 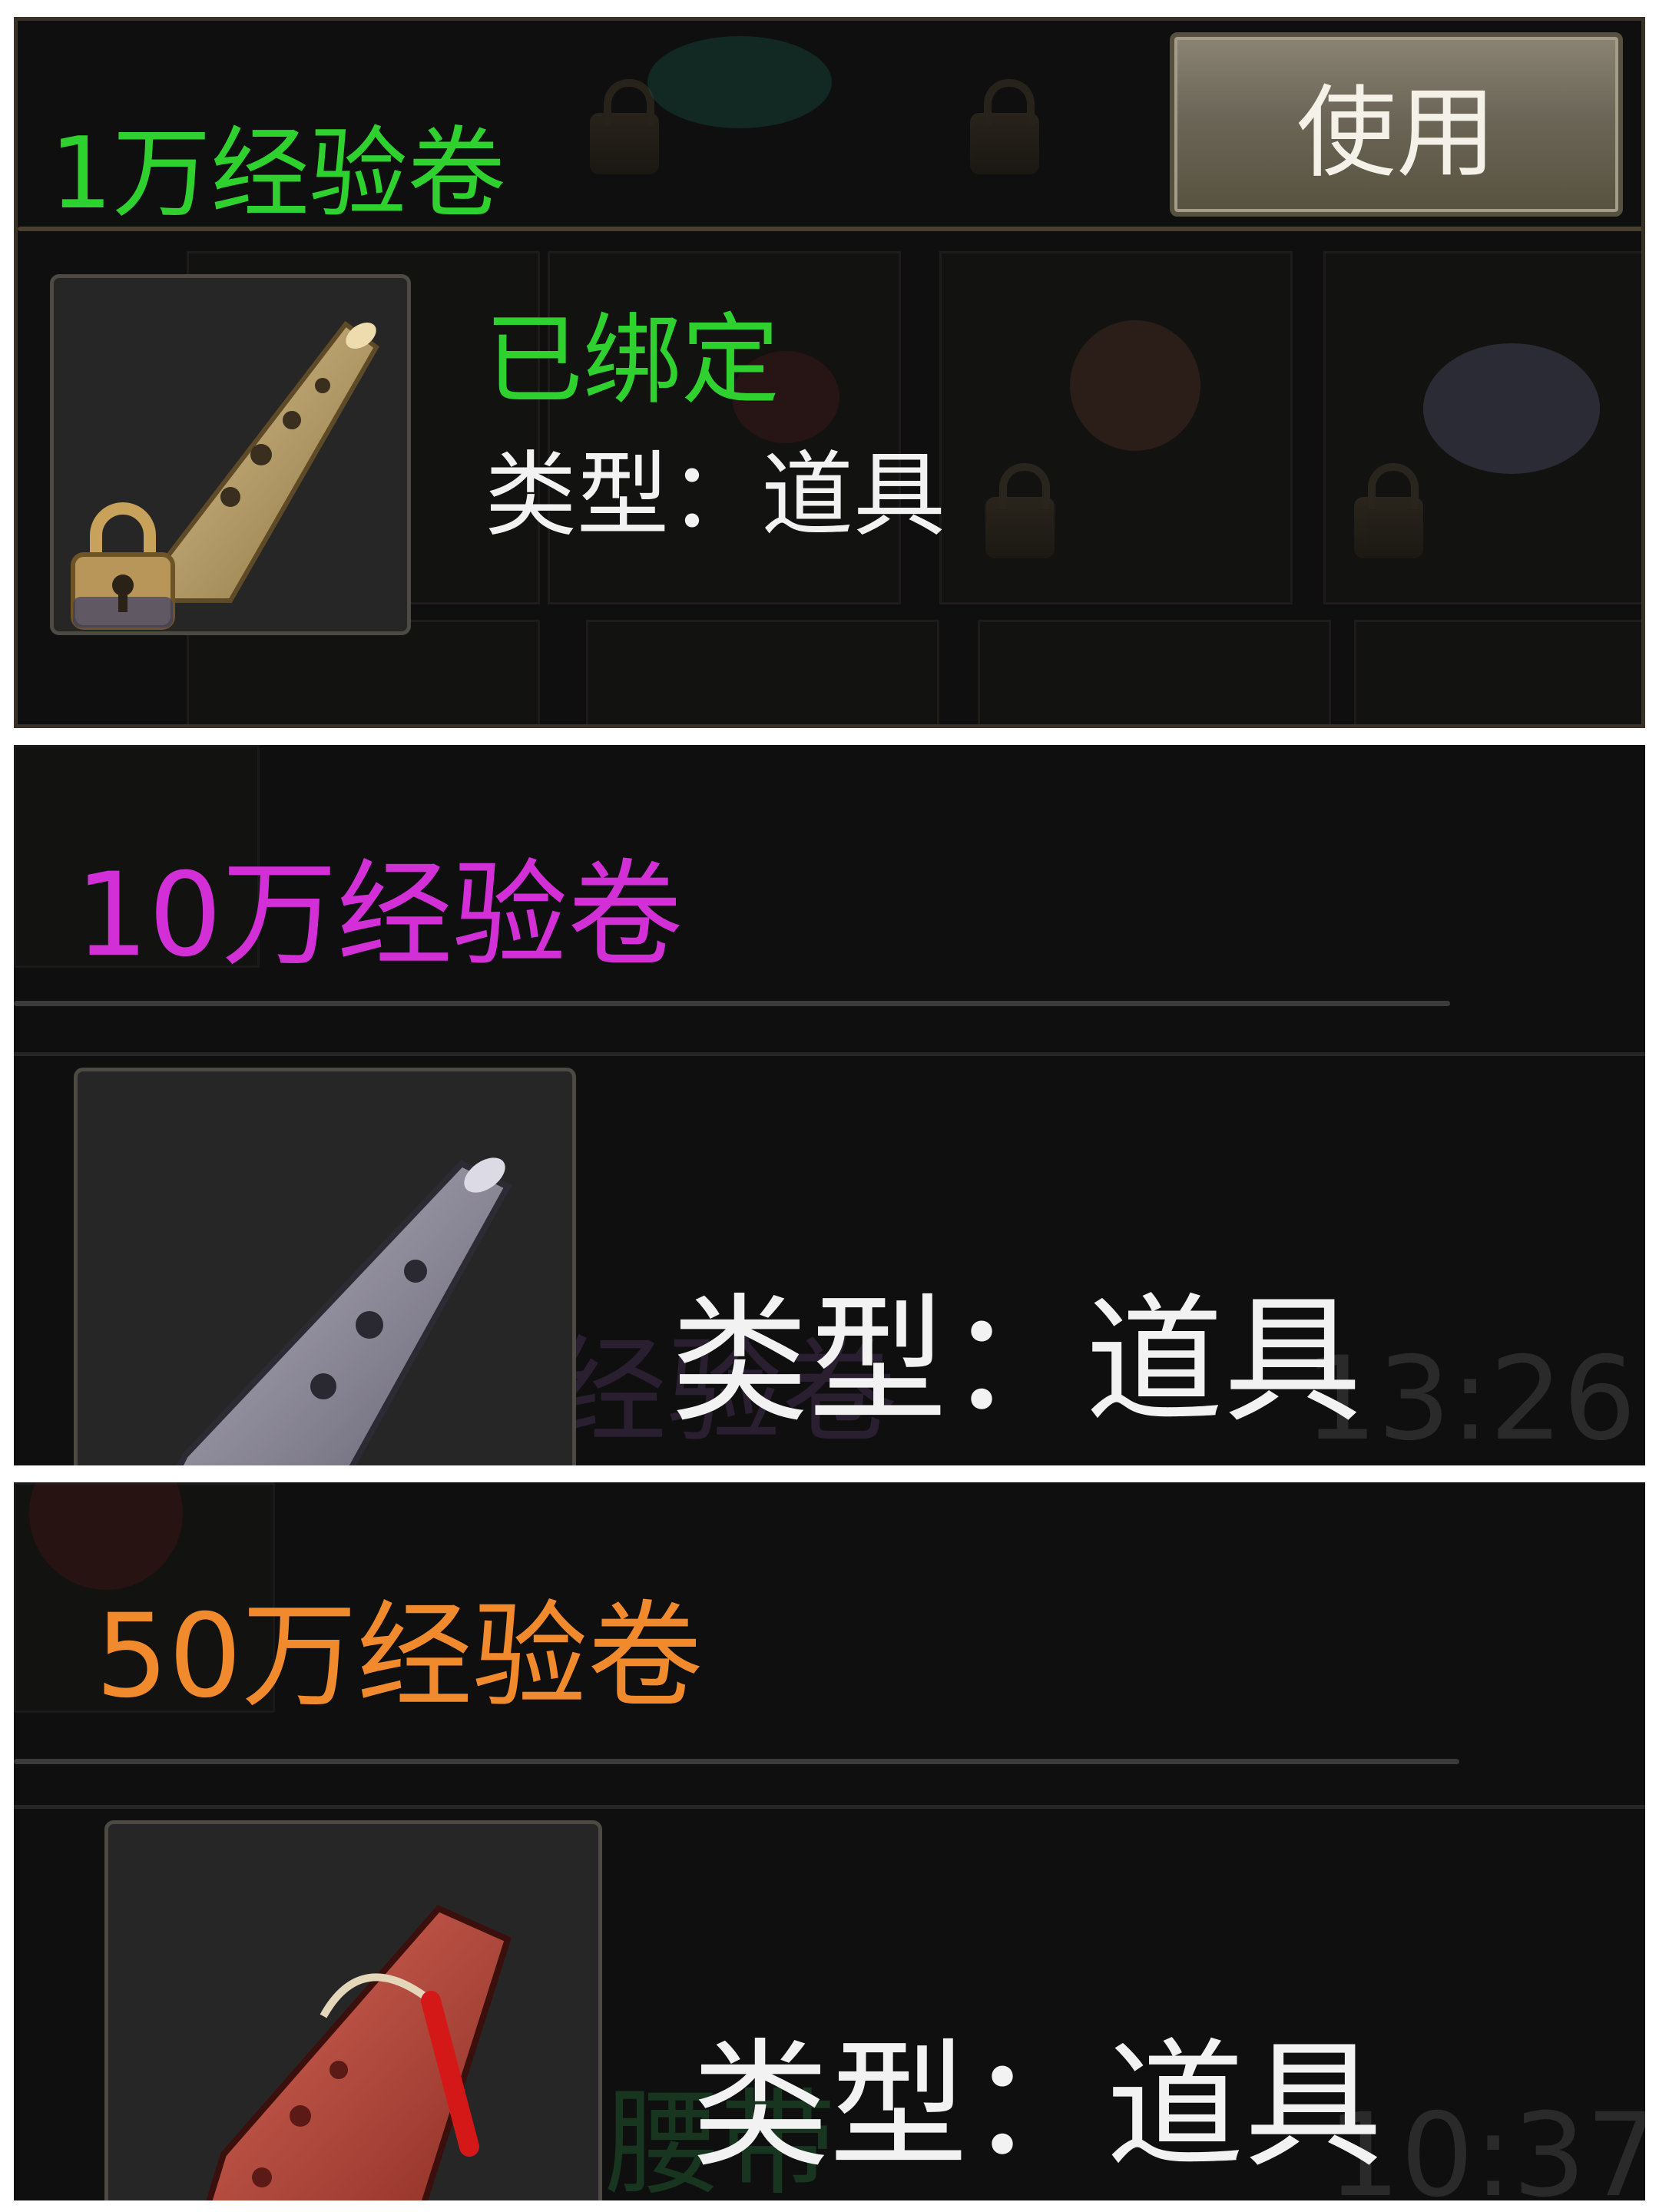 I want to click on scroll-grey-icon, so click(x=344, y=1311).